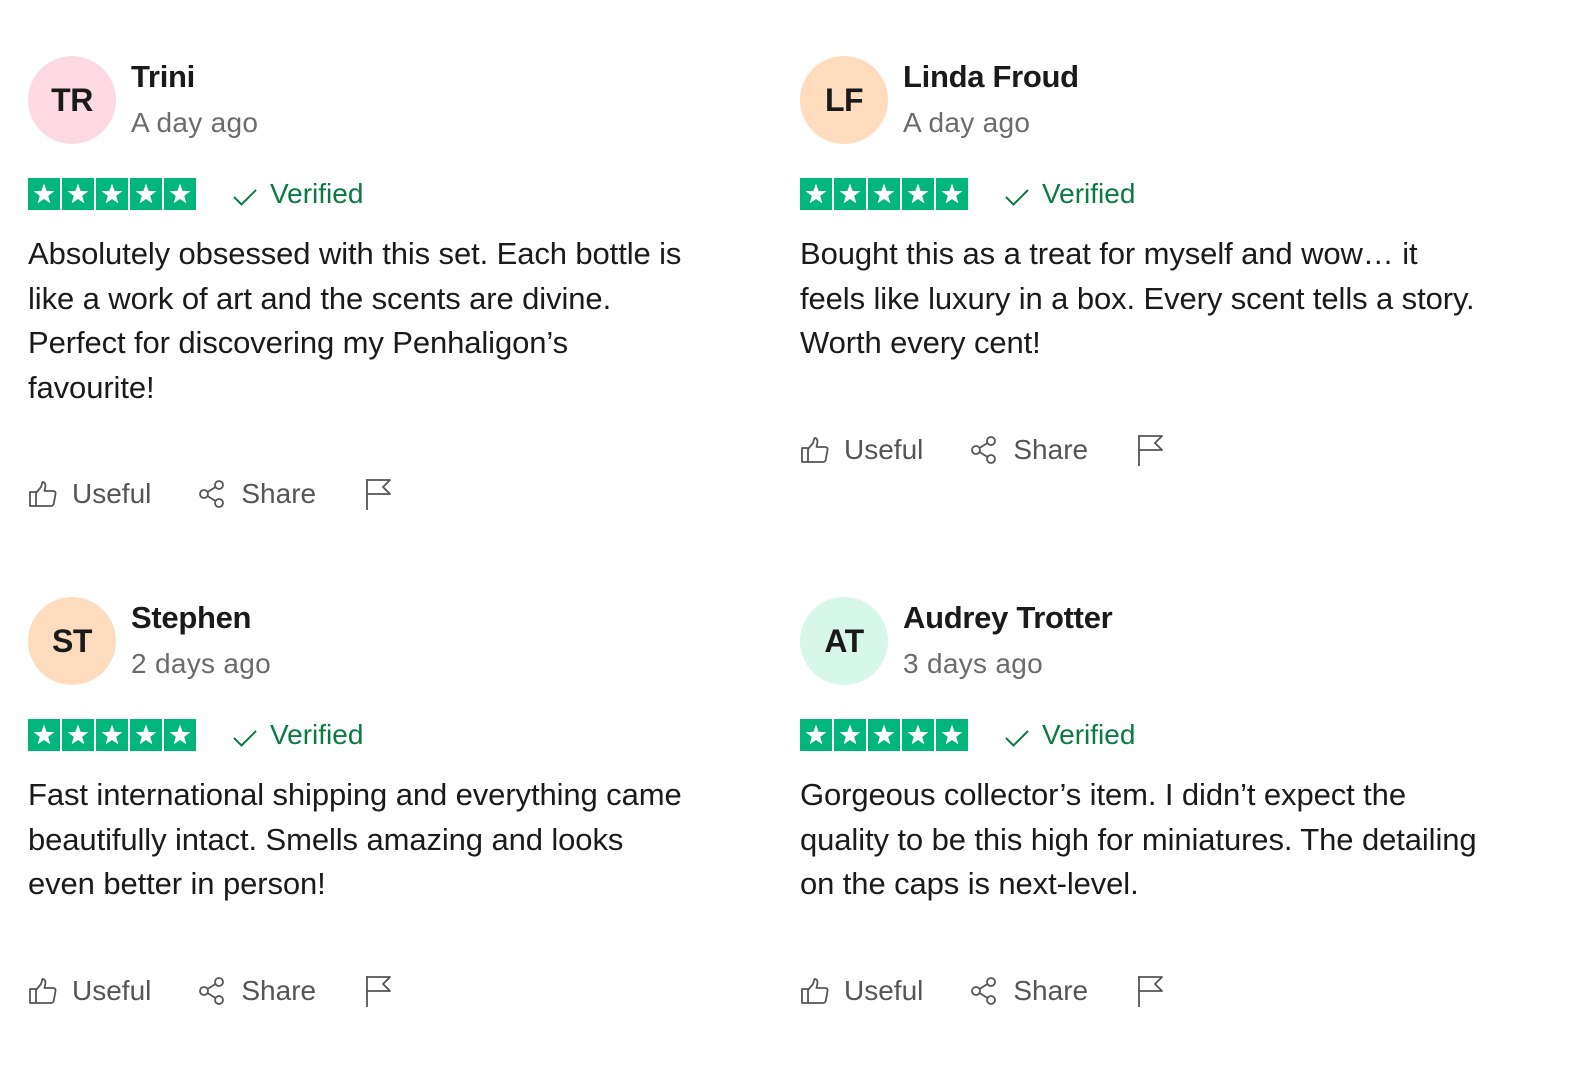  I want to click on avatar: LF, so click(844, 100).